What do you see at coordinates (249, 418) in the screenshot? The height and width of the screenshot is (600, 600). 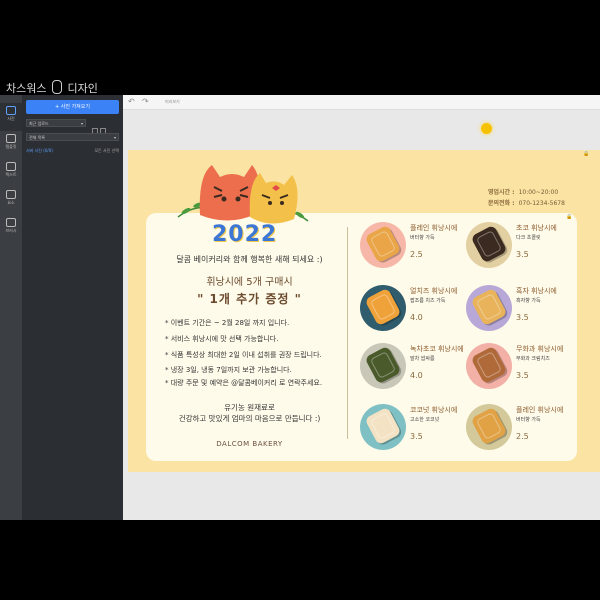 I see `closing-line-2: 건강하고 맛있게 엄마의 마음으로 만듭니다 :)` at bounding box center [249, 418].